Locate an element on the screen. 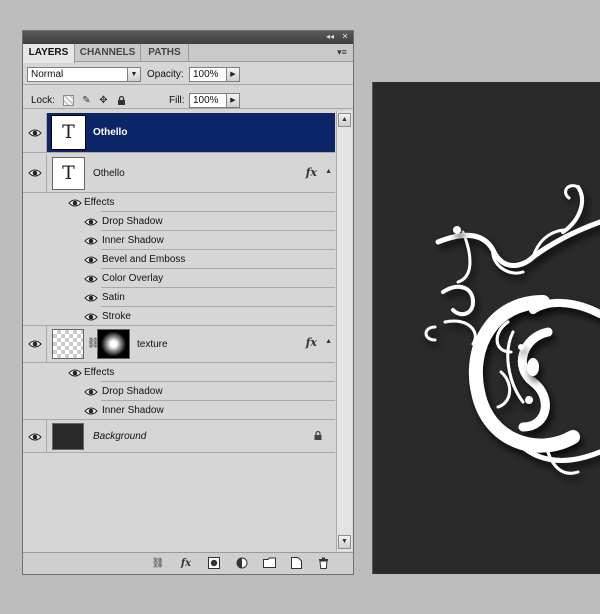 This screenshot has width=600, height=614. effect-item-satin: Satin is located at coordinates (191, 297).